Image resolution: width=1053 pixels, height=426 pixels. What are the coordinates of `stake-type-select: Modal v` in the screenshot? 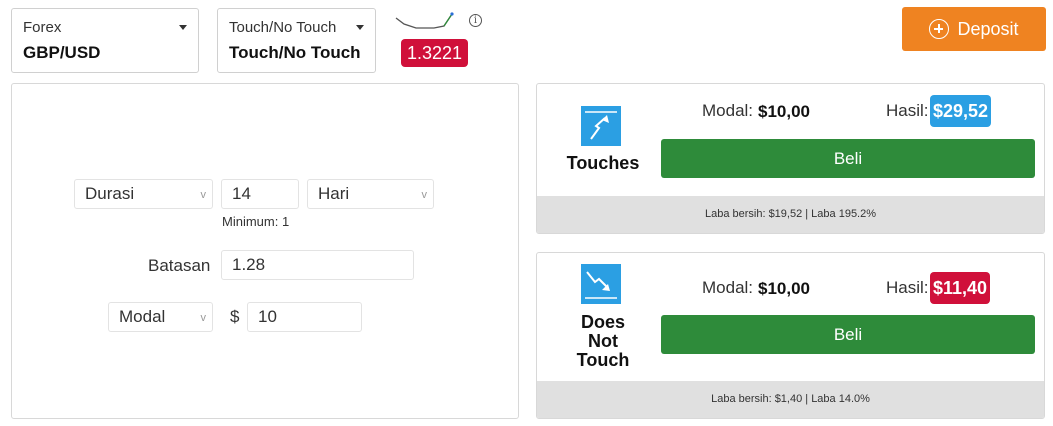 It's located at (160, 317).